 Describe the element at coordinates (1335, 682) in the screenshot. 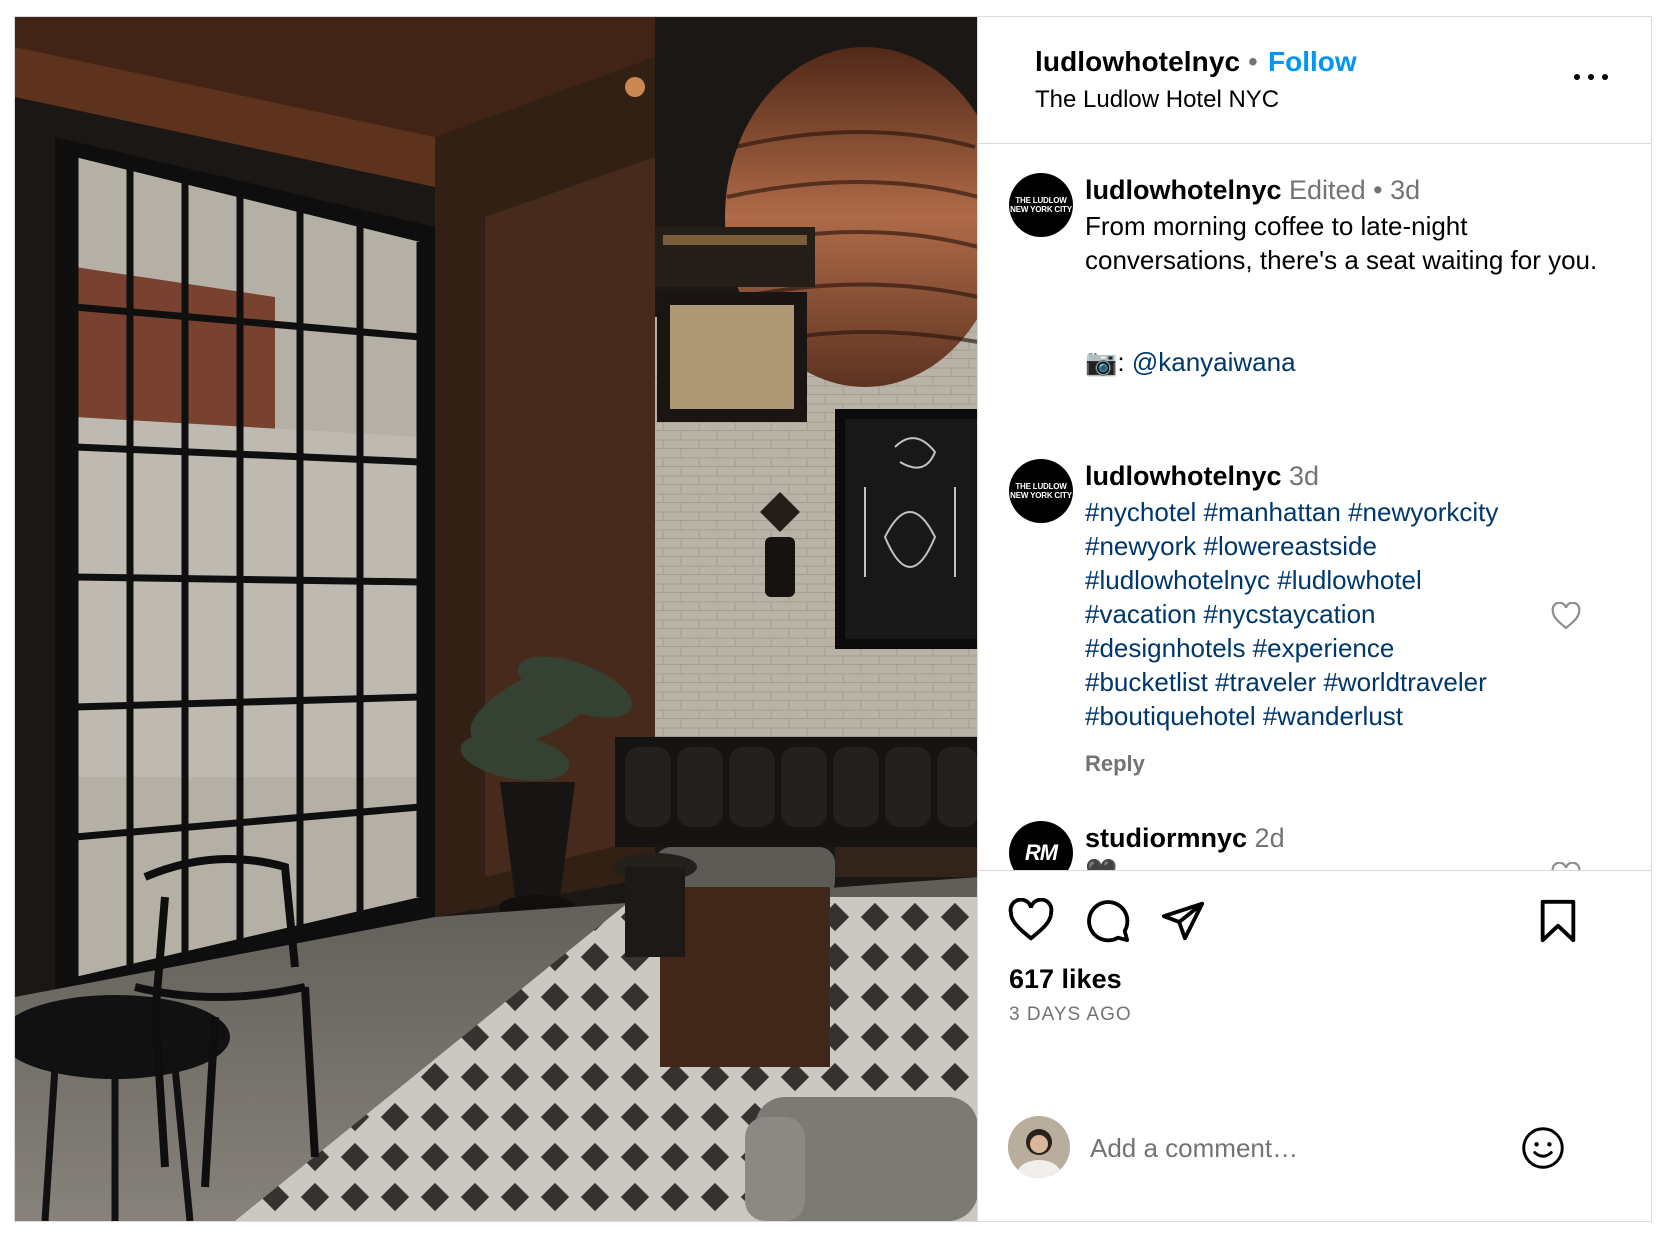

I see `hashtag-line: #bucketlist #traveler #worldtraveler` at that location.